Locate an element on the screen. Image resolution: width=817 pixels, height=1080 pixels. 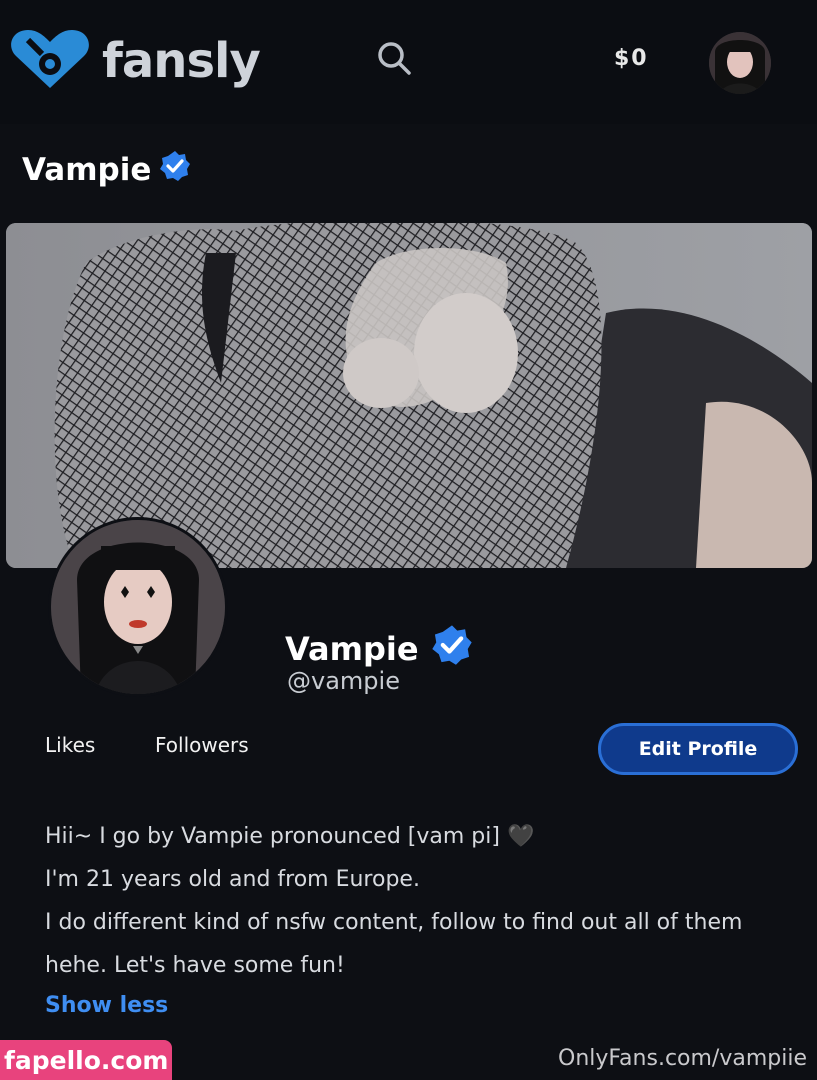
show-less-link: Show less is located at coordinates (106, 1005).